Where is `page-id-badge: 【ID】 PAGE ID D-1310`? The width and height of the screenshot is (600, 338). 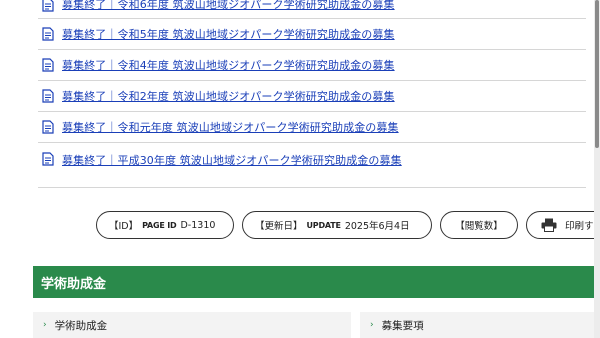
page-id-badge: 【ID】 PAGE ID D-1310 is located at coordinates (165, 225).